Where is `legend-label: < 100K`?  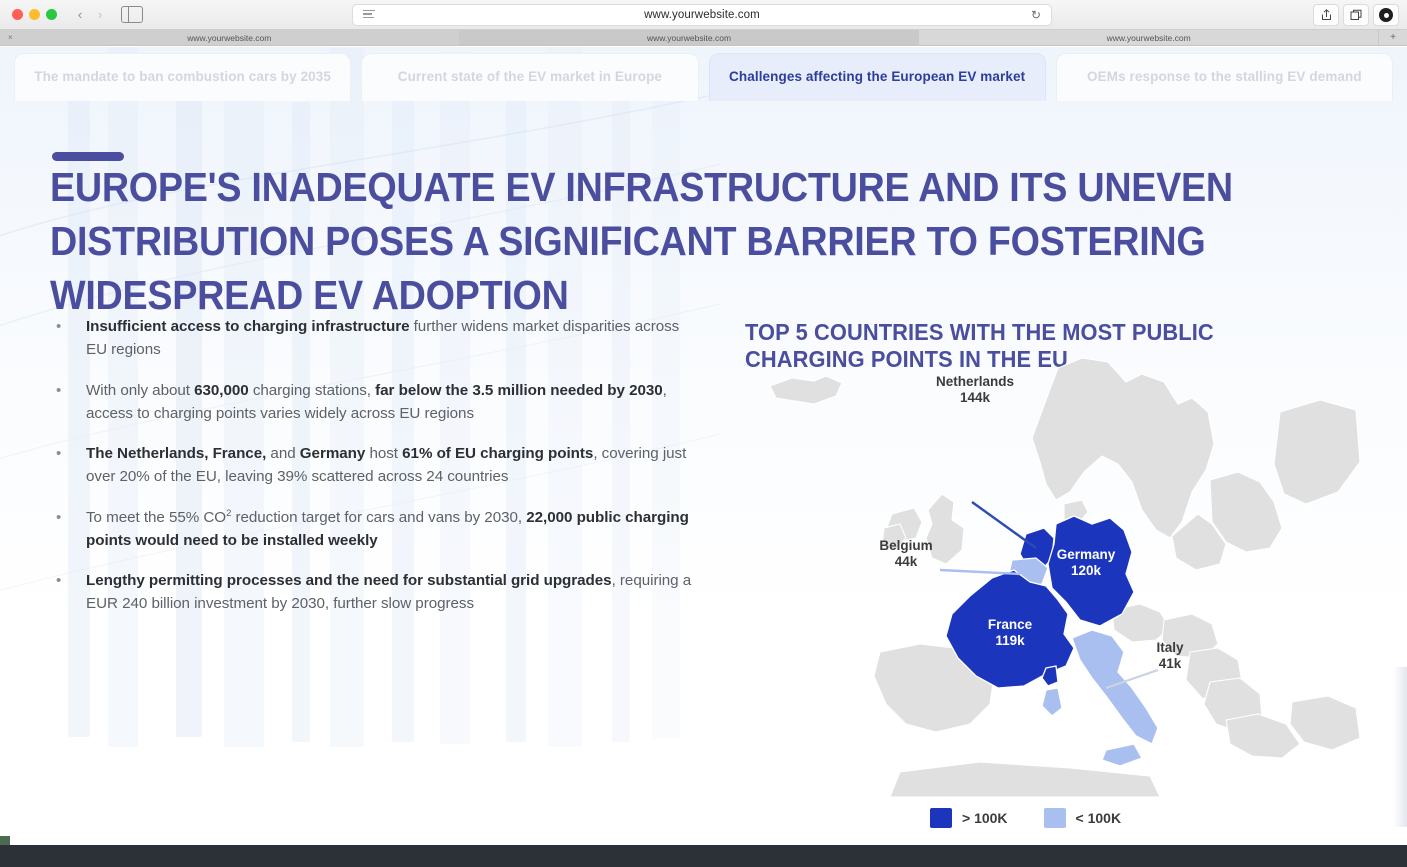 legend-label: < 100K is located at coordinates (1098, 818).